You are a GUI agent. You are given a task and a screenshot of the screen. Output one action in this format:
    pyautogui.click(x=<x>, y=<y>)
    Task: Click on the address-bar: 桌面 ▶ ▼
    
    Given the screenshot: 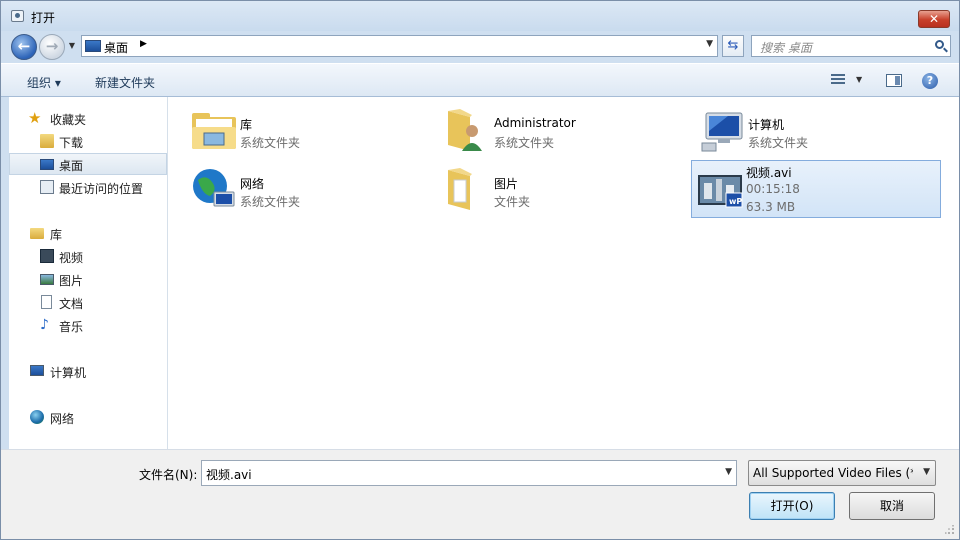 What is the action you would take?
    pyautogui.click(x=399, y=46)
    